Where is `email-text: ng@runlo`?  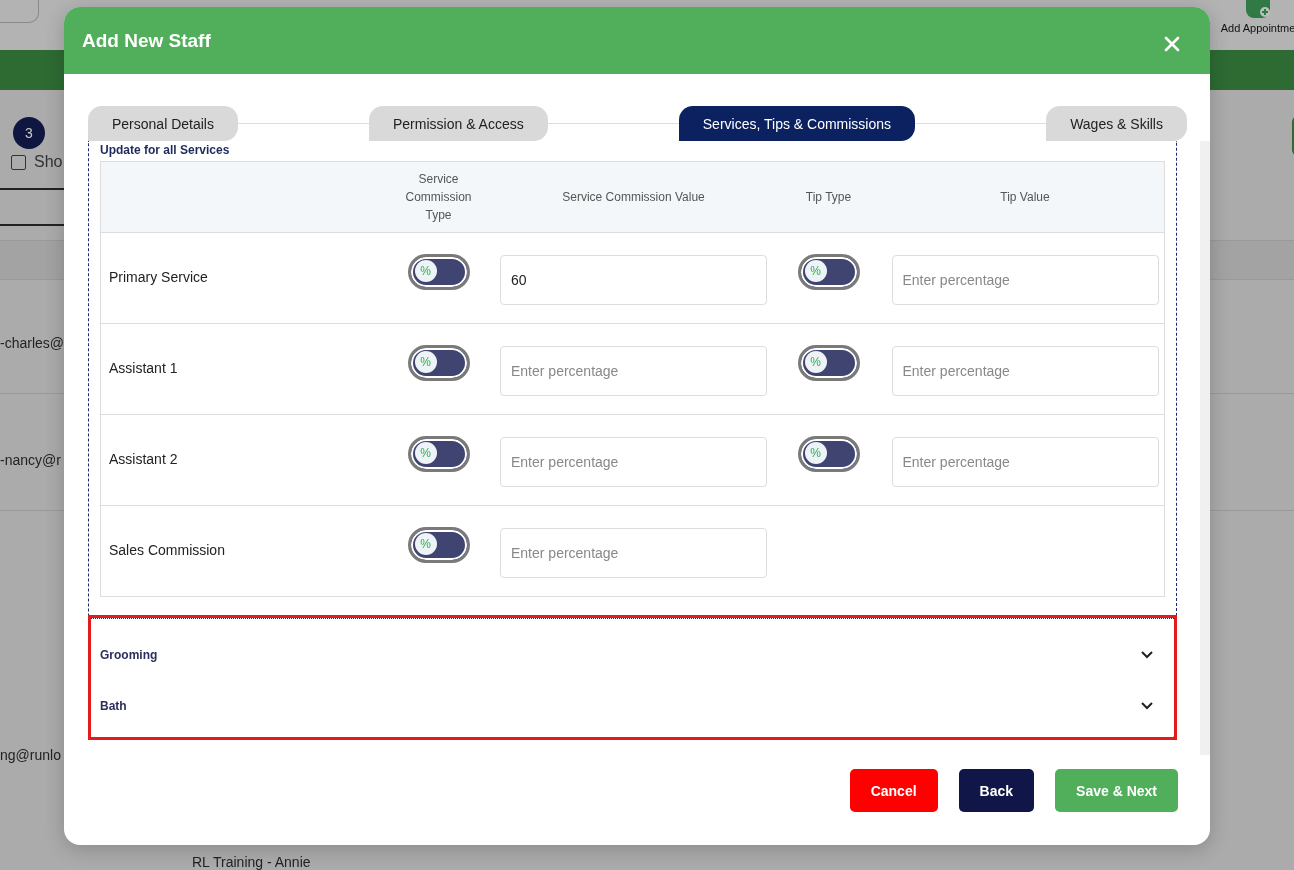 email-text: ng@runlo is located at coordinates (30, 755).